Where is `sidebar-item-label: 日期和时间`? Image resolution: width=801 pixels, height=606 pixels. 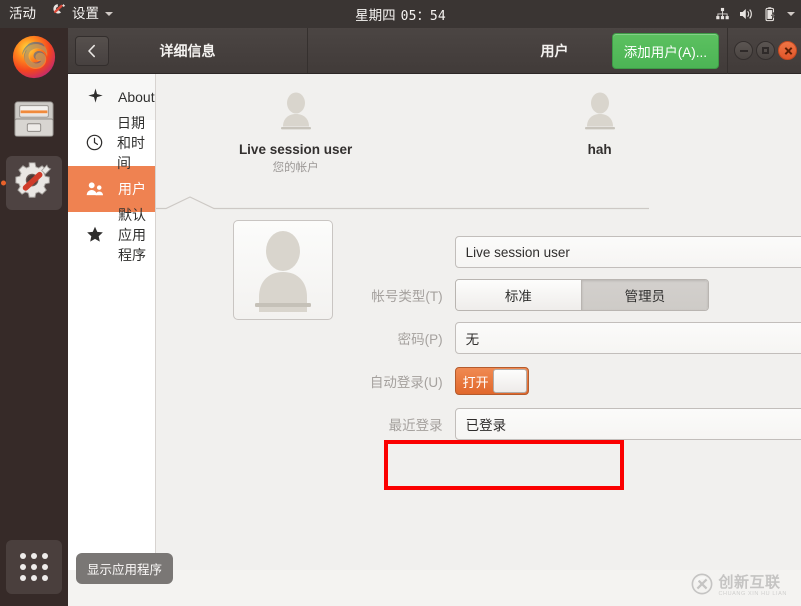
sidebar-item-label: 日期和时间 is located at coordinates (131, 142).